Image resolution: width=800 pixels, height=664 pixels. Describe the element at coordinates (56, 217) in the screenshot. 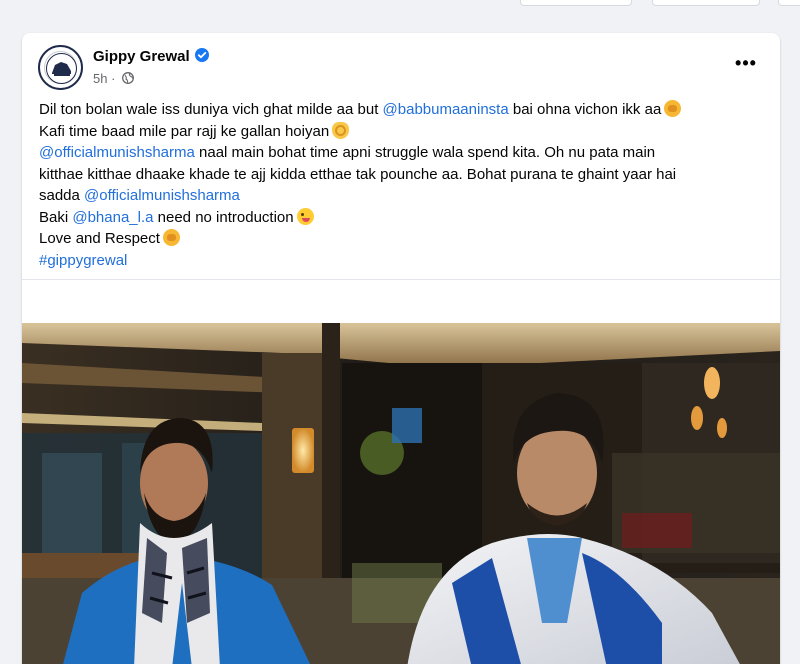

I see `text-segment: Baki` at that location.